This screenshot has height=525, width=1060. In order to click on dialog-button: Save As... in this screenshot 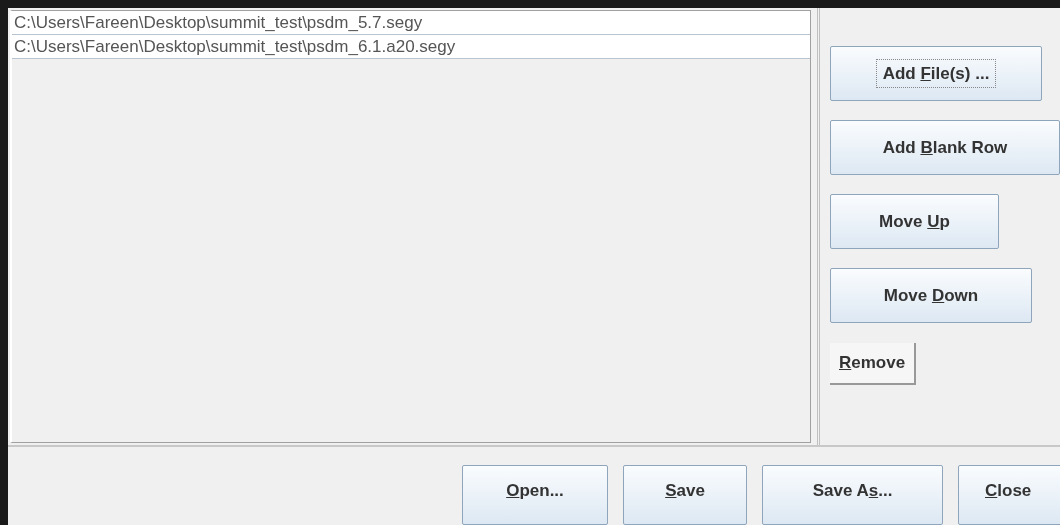, I will do `click(852, 495)`.